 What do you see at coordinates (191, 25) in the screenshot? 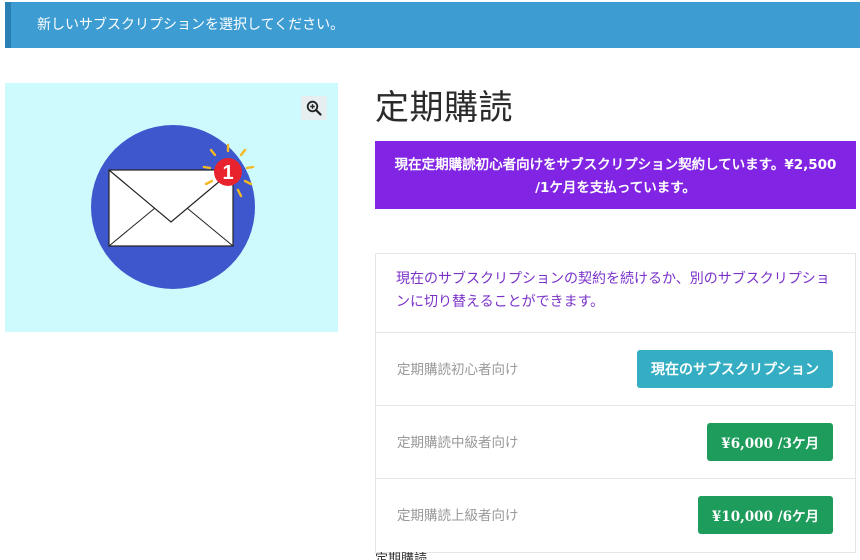
I see `notice-text: 新しいサブスクリプションを選択してください。` at bounding box center [191, 25].